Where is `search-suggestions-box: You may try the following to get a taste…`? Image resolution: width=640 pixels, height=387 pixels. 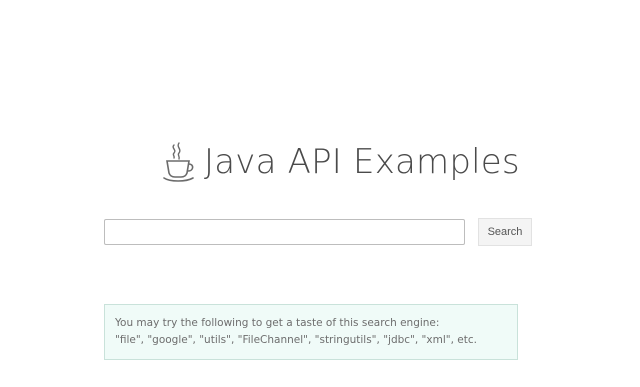
search-suggestions-box: You may try the following to get a taste… is located at coordinates (311, 332).